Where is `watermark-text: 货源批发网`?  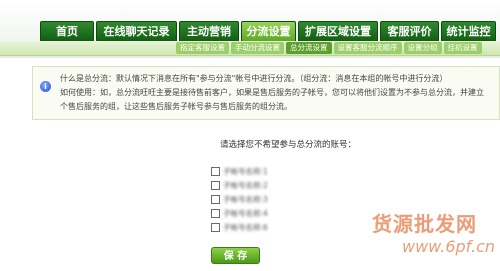
watermark-text: 货源批发网 is located at coordinates (424, 224).